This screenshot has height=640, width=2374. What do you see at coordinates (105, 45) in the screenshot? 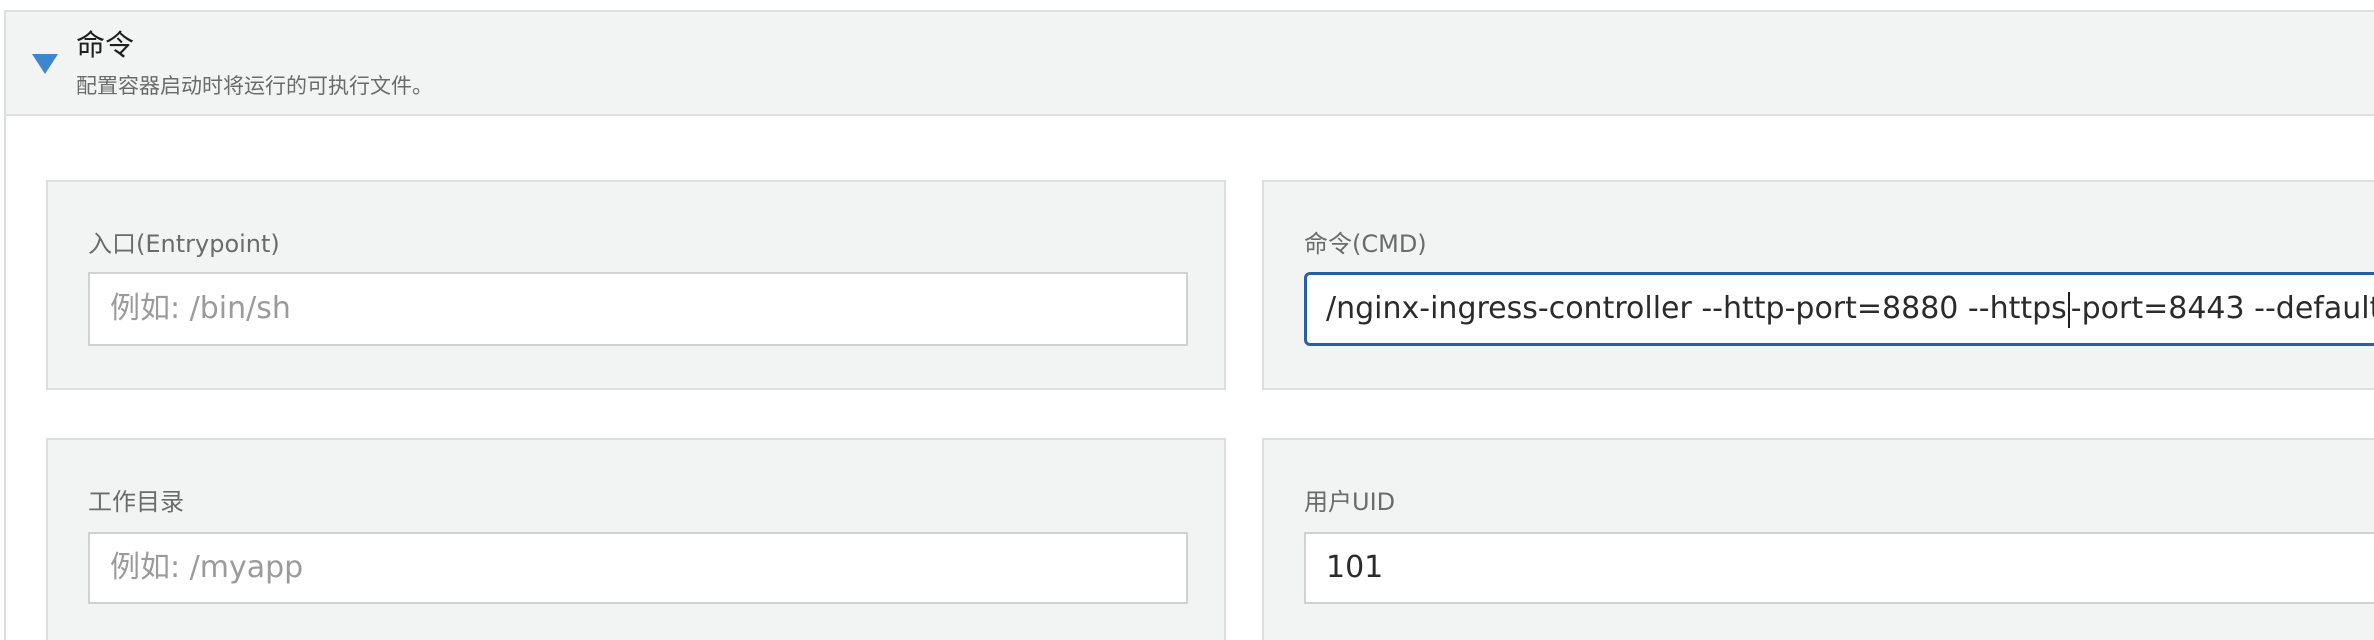
I see `section-title: 命令` at bounding box center [105, 45].